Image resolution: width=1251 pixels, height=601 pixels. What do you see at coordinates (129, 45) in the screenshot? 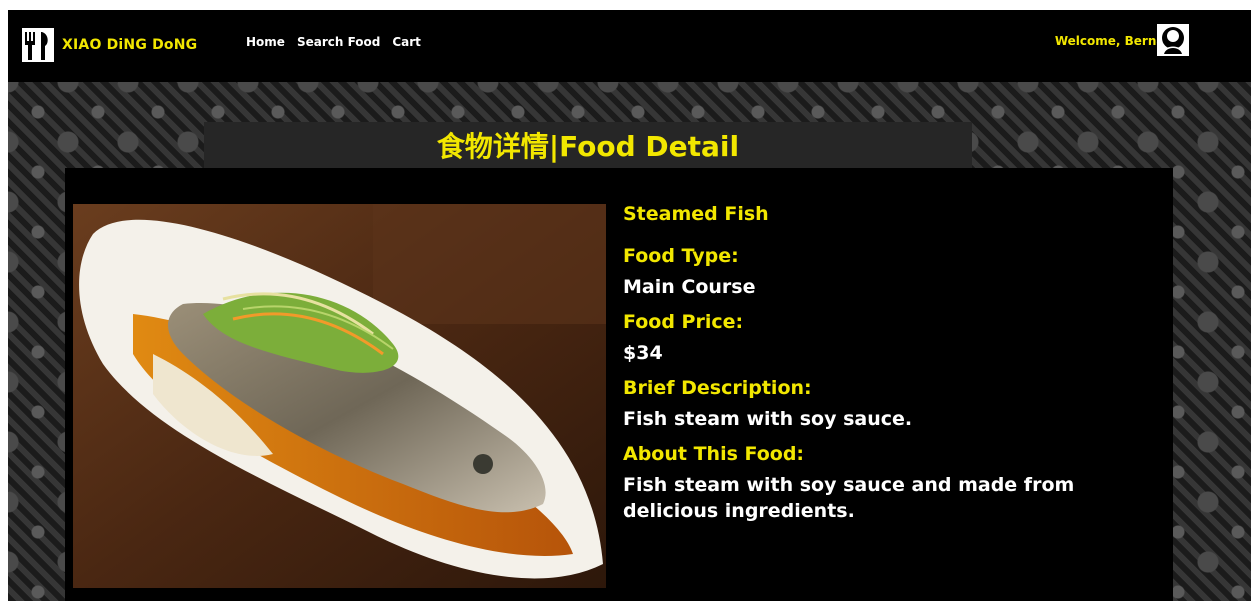
I see `brand-name: XIAO DiNG DoNG` at bounding box center [129, 45].